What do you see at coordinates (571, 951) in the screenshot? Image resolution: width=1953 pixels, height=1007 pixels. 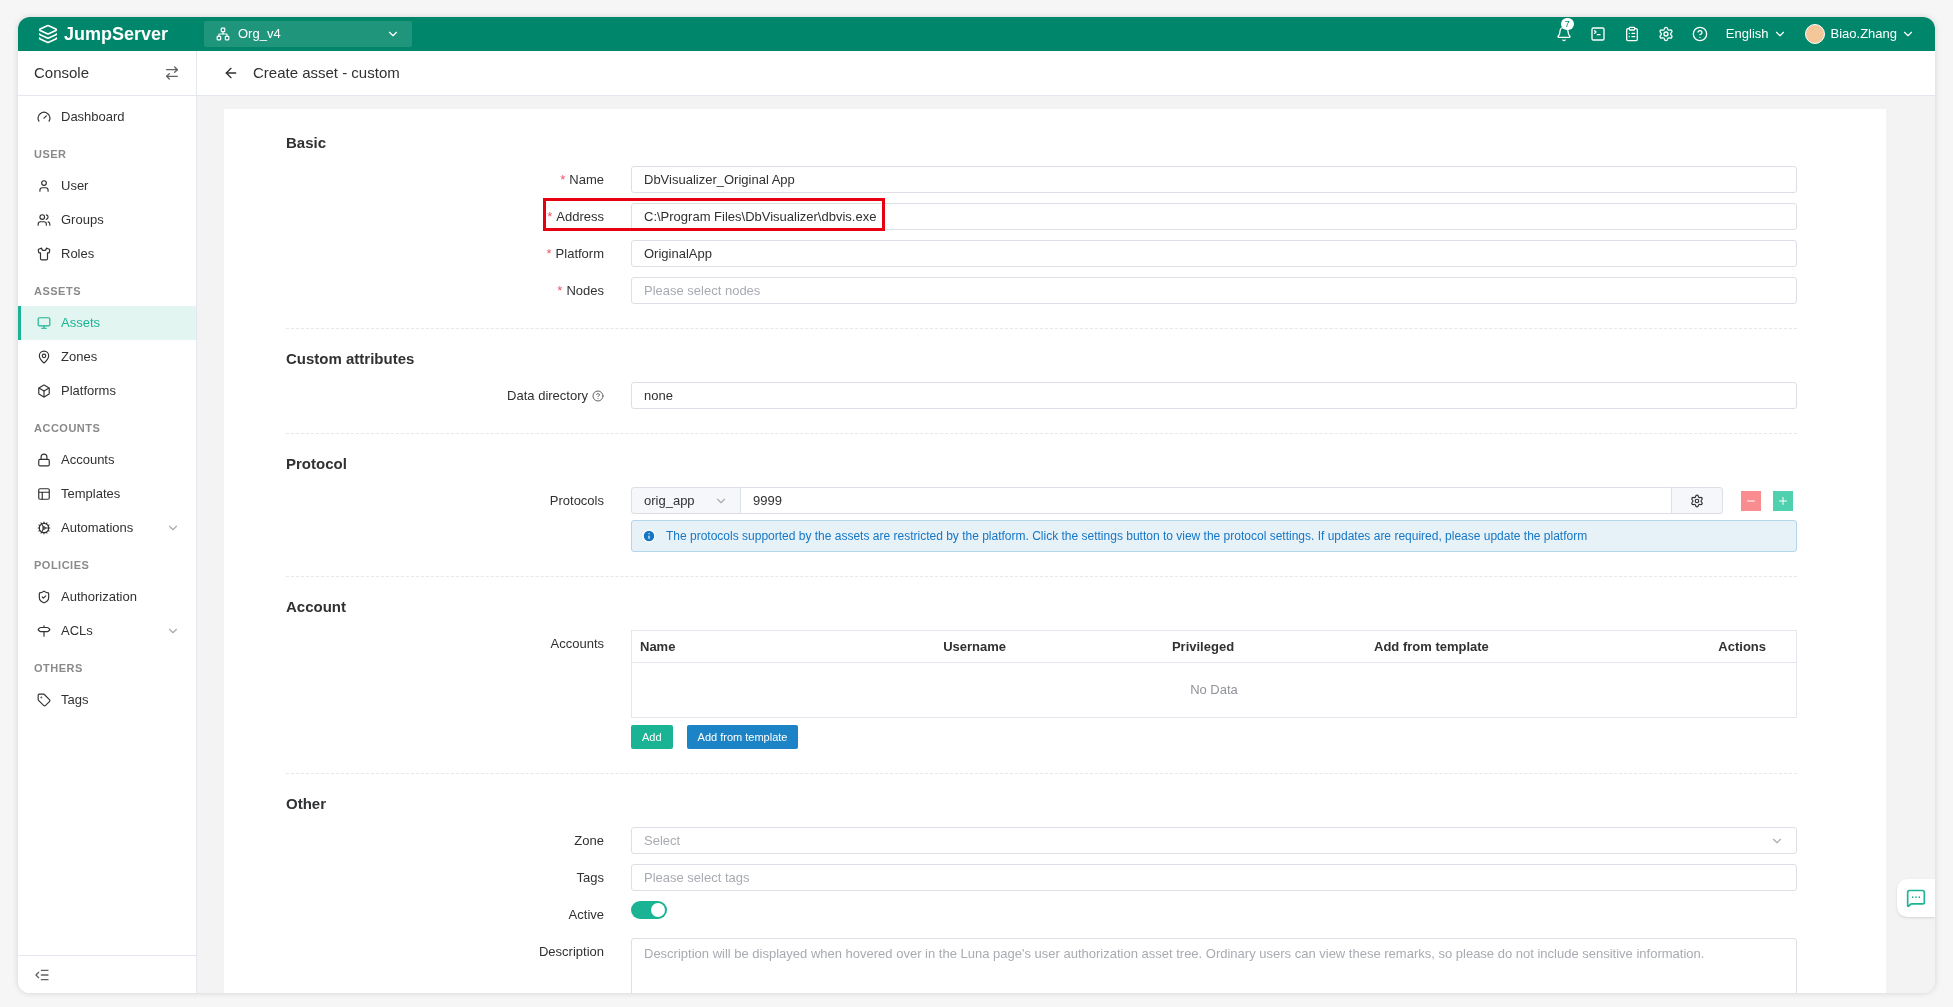 I see `field-label: Description` at bounding box center [571, 951].